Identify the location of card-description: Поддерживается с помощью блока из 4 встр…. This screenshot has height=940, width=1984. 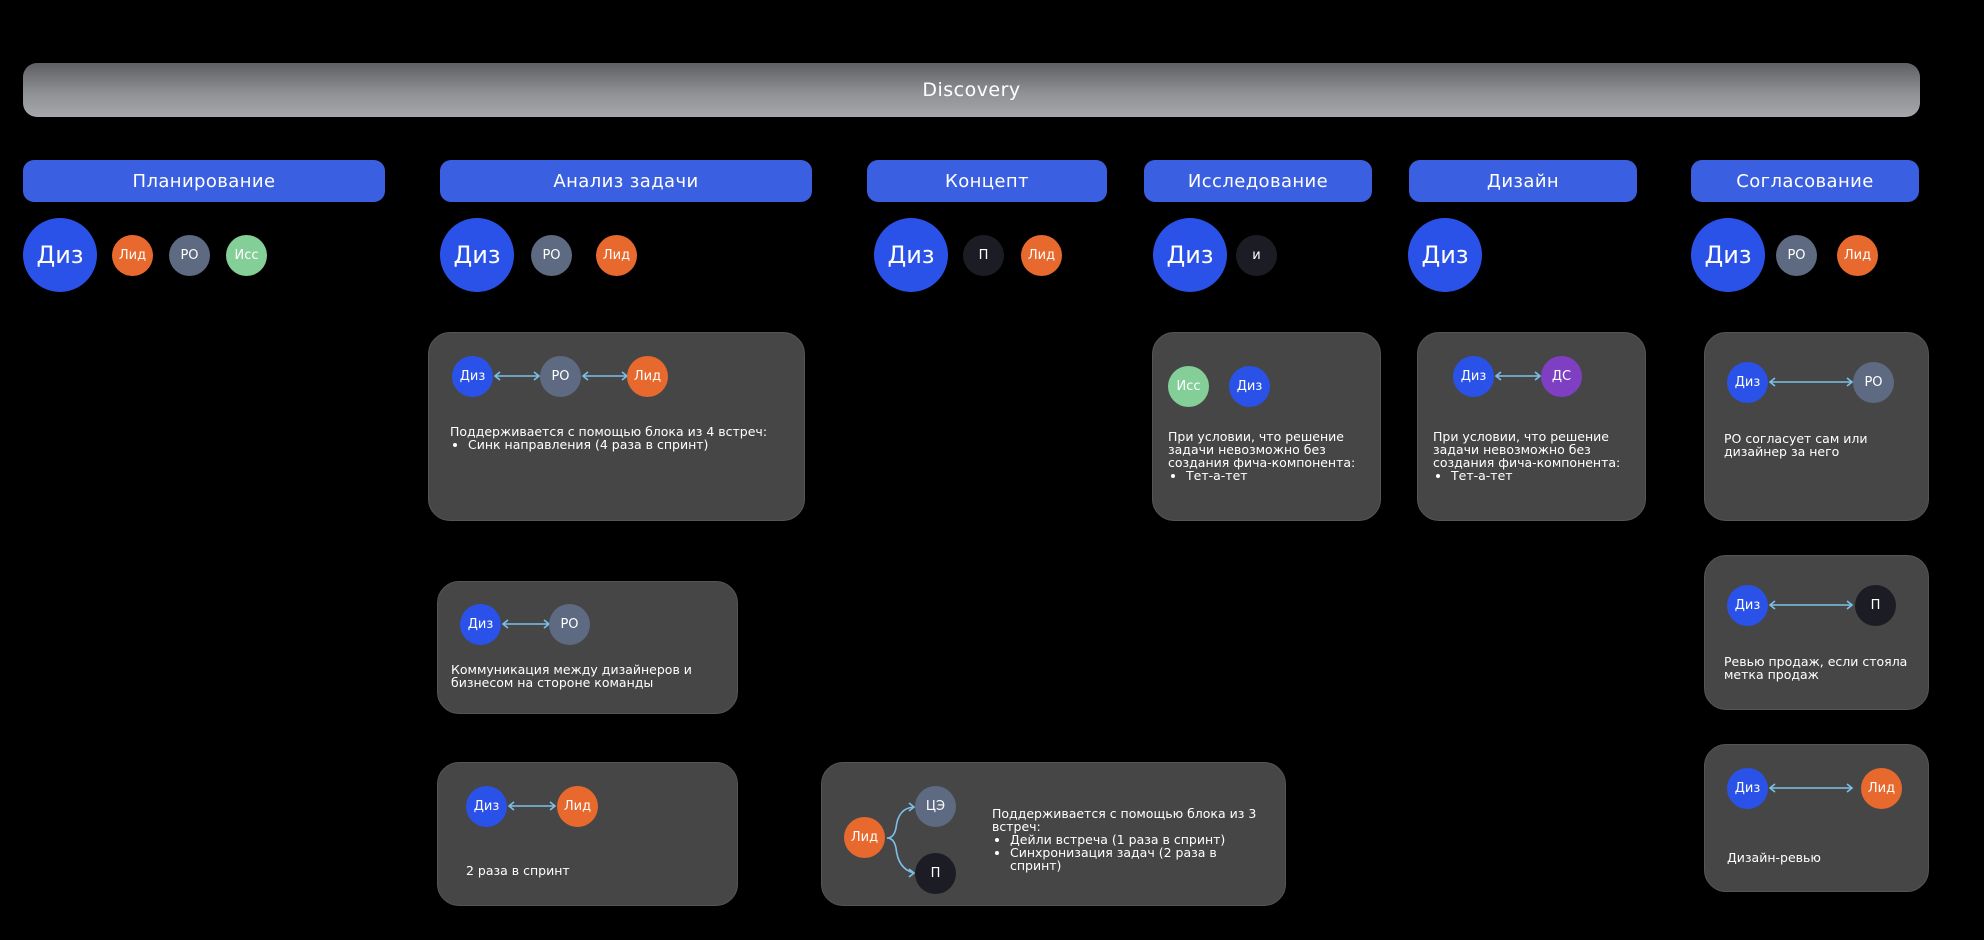
(625, 438).